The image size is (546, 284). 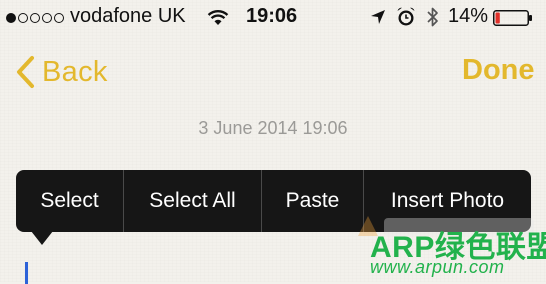 I want to click on status-bar: vodafone UK 19:06 14%, so click(x=273, y=18).